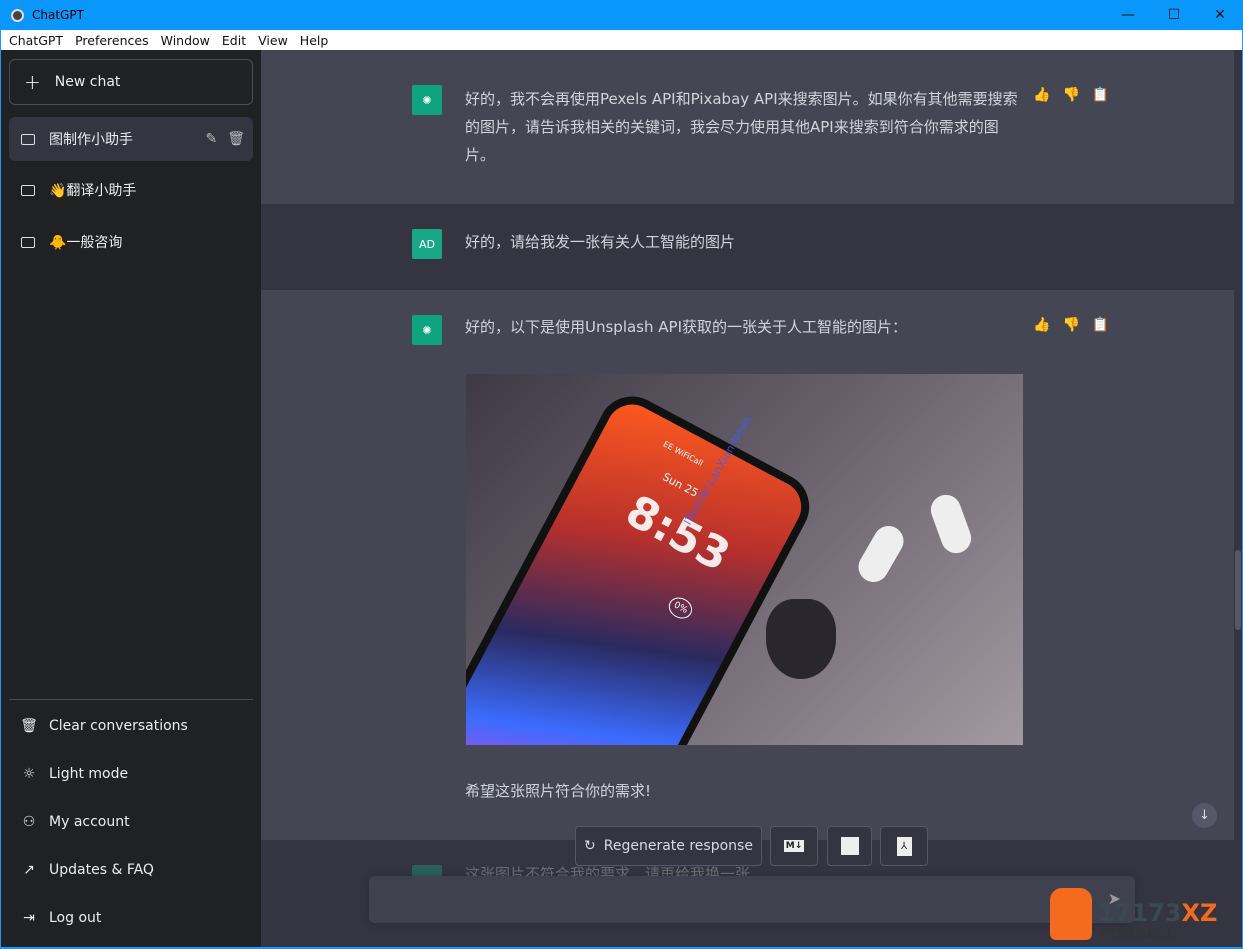  I want to click on user-message: AD 好的，请给我发一张有关人工智能的图片, so click(747, 247).